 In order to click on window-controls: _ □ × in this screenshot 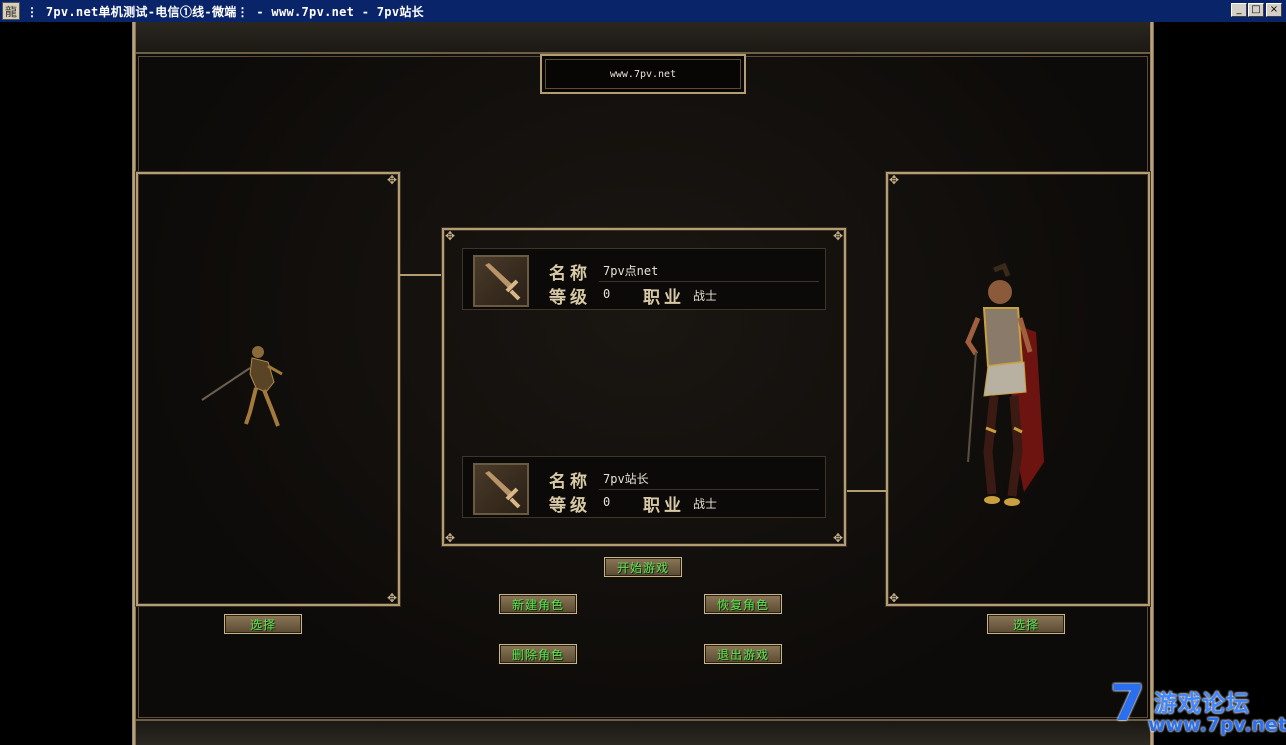, I will do `click(1256, 10)`.